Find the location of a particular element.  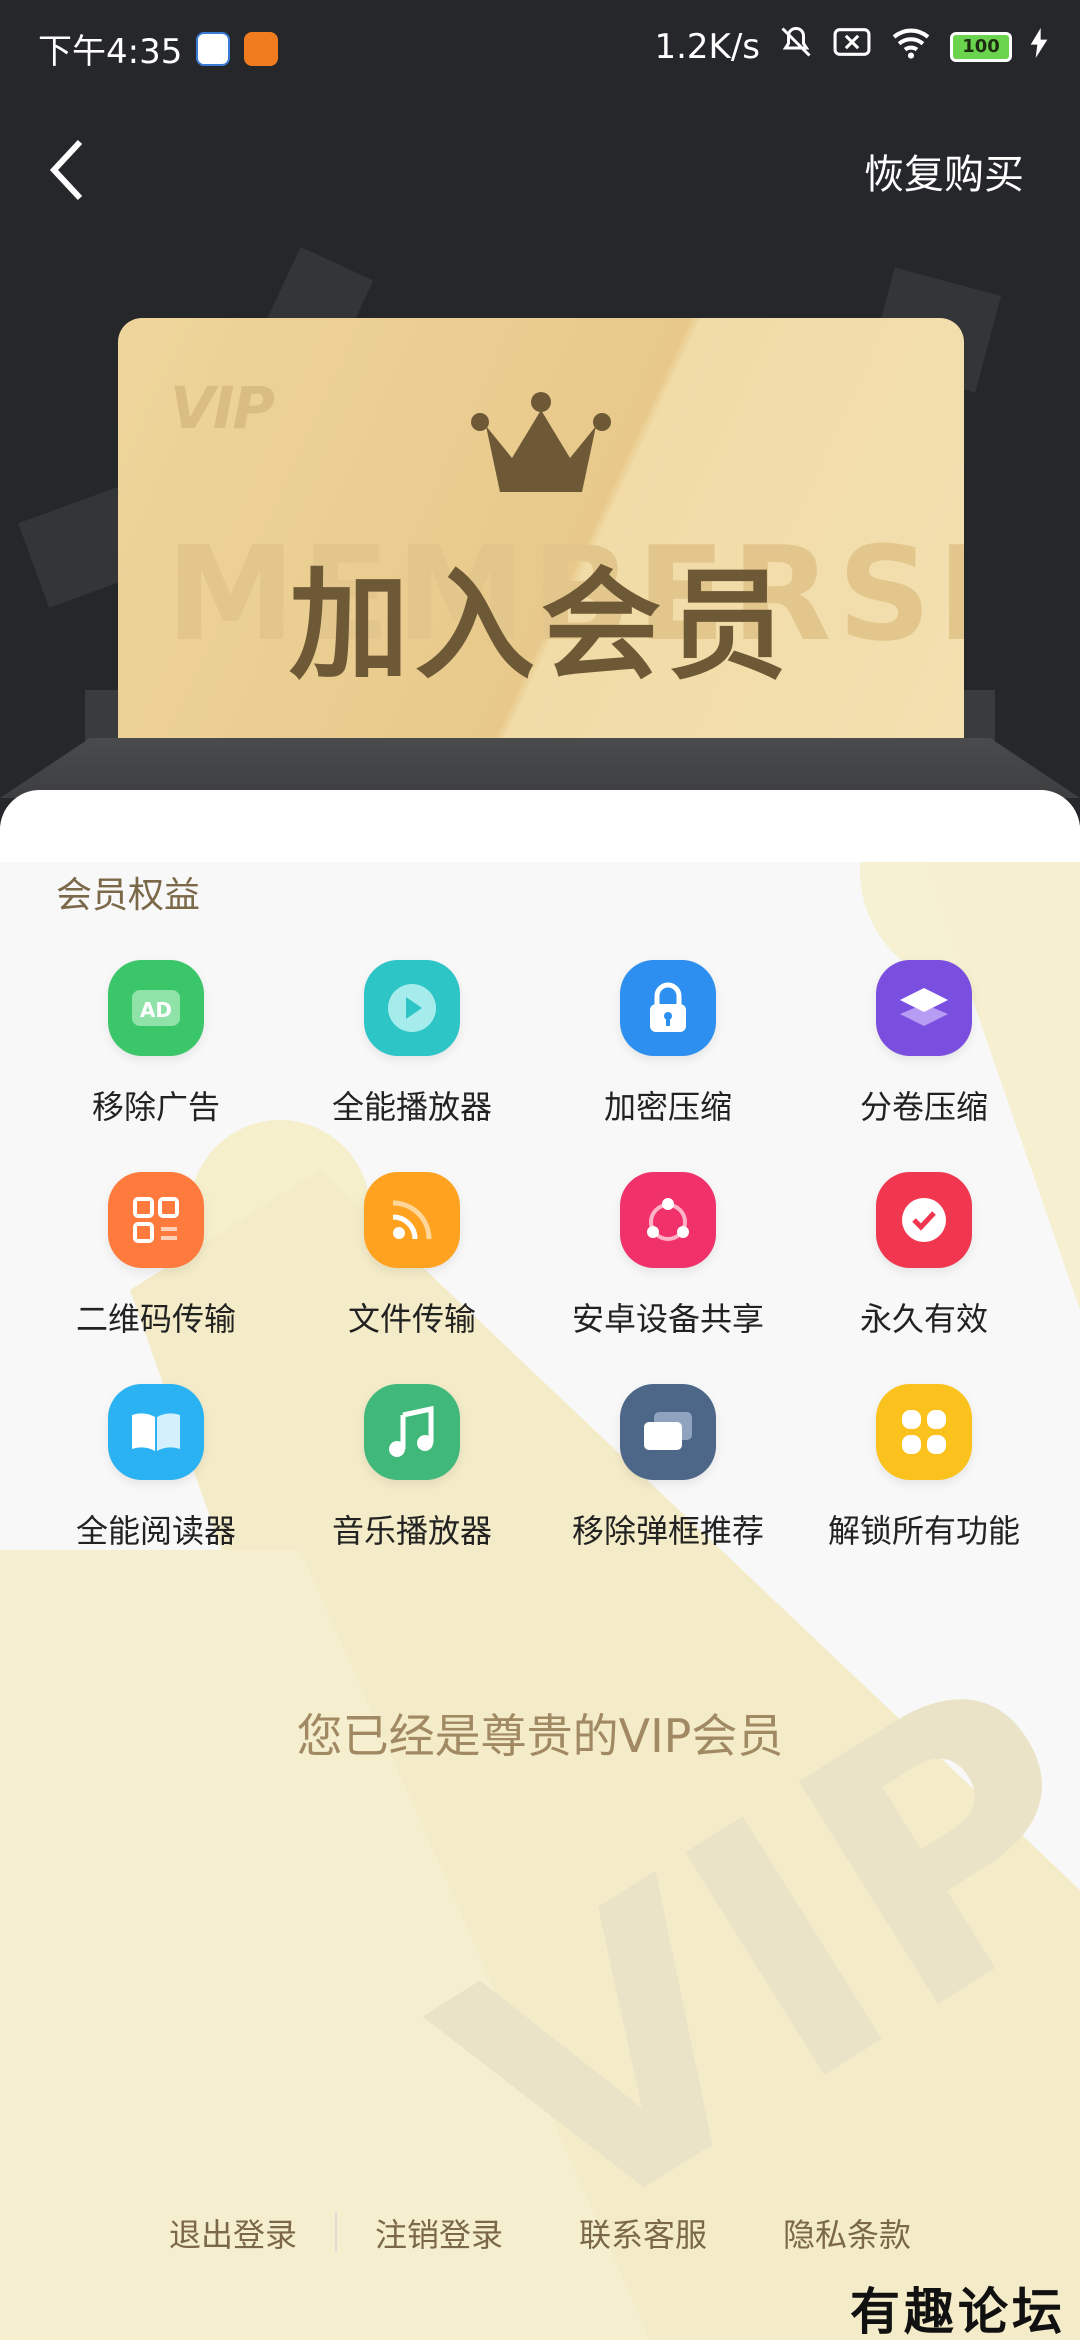

feed-icon is located at coordinates (412, 1220).